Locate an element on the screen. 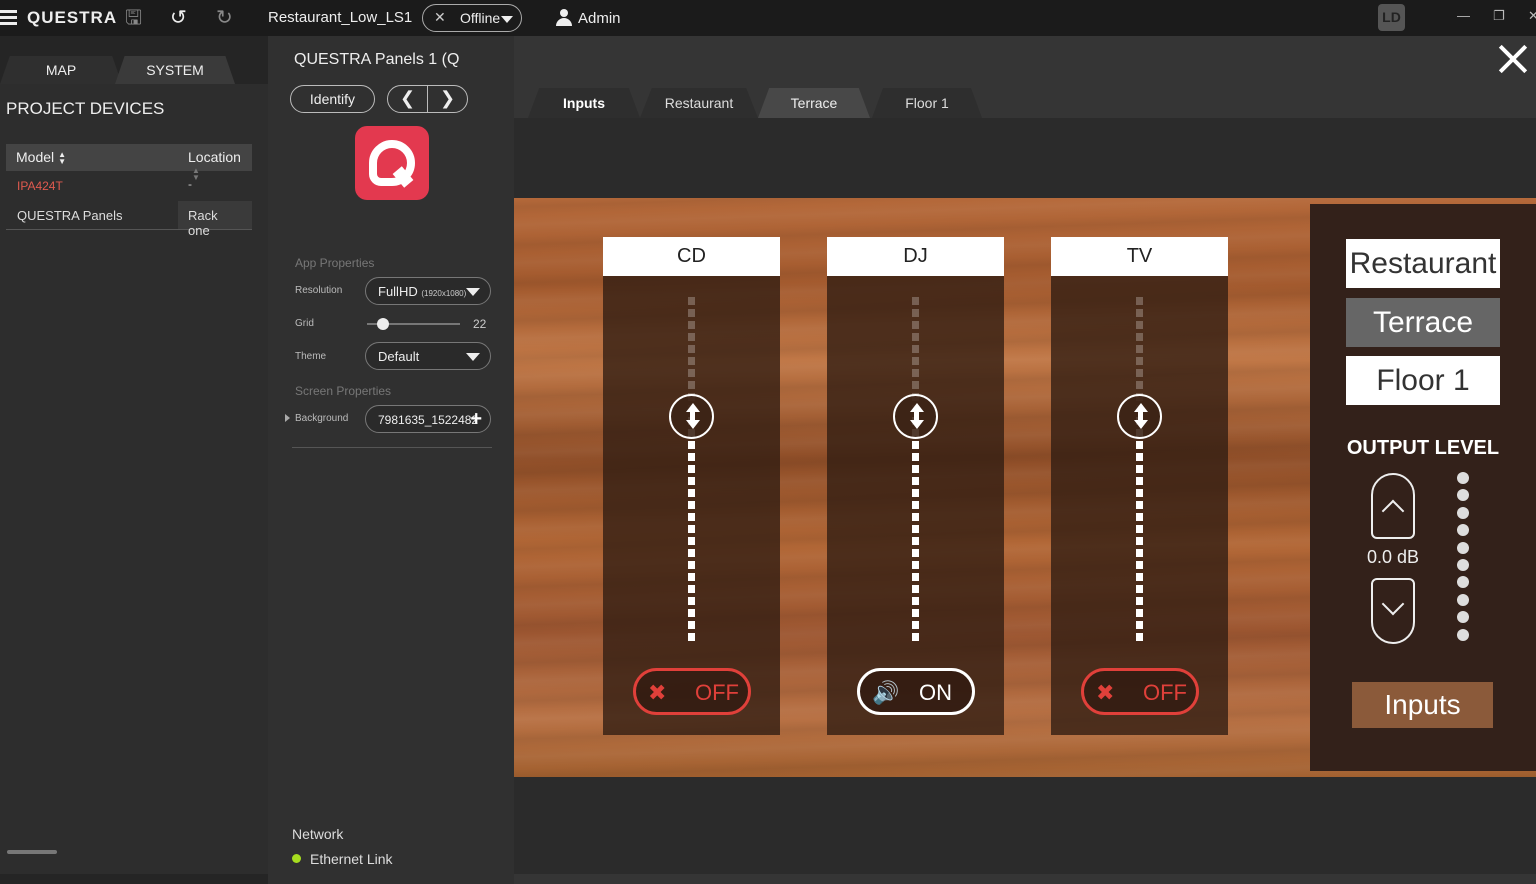  device-nav: ❮ ❯ is located at coordinates (427, 99).